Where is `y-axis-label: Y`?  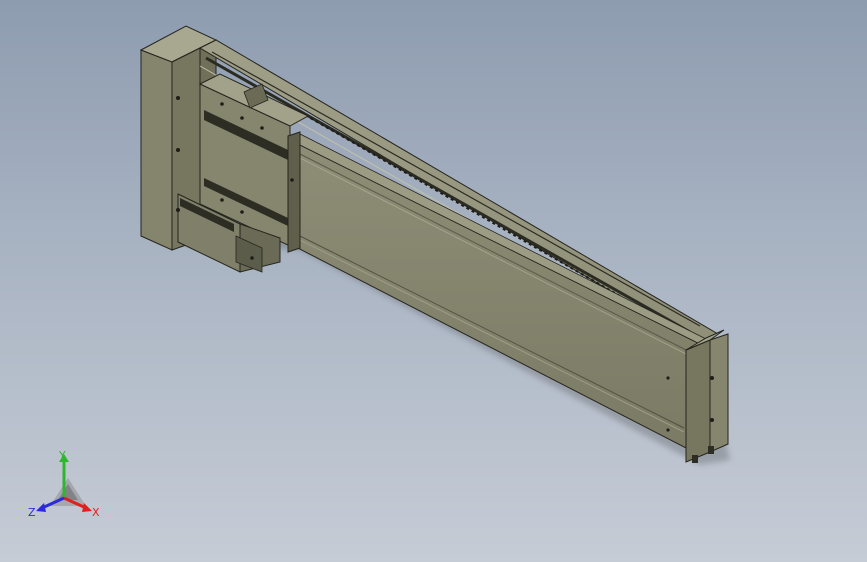 y-axis-label: Y is located at coordinates (62, 455).